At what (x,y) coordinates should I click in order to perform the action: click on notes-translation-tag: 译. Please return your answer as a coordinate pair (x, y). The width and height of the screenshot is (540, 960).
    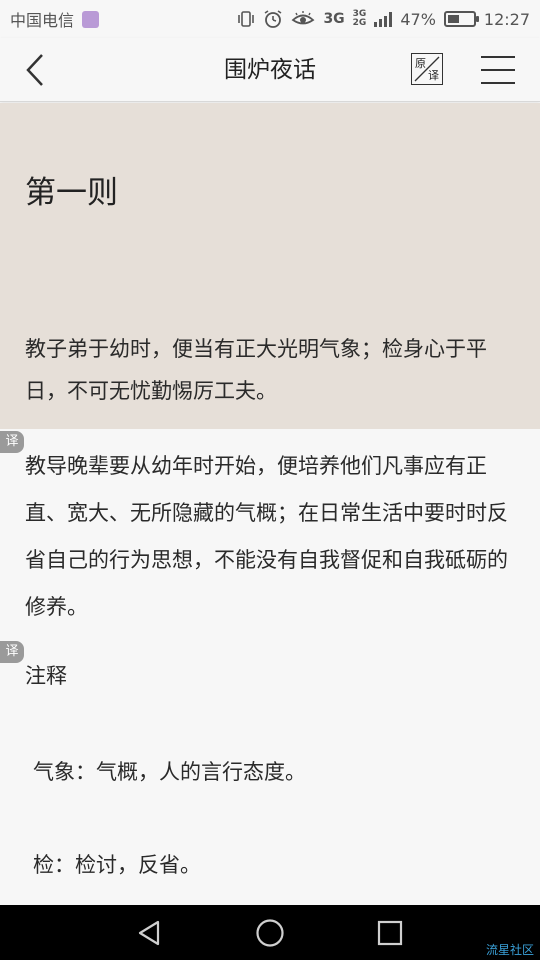
    Looking at the image, I should click on (12, 652).